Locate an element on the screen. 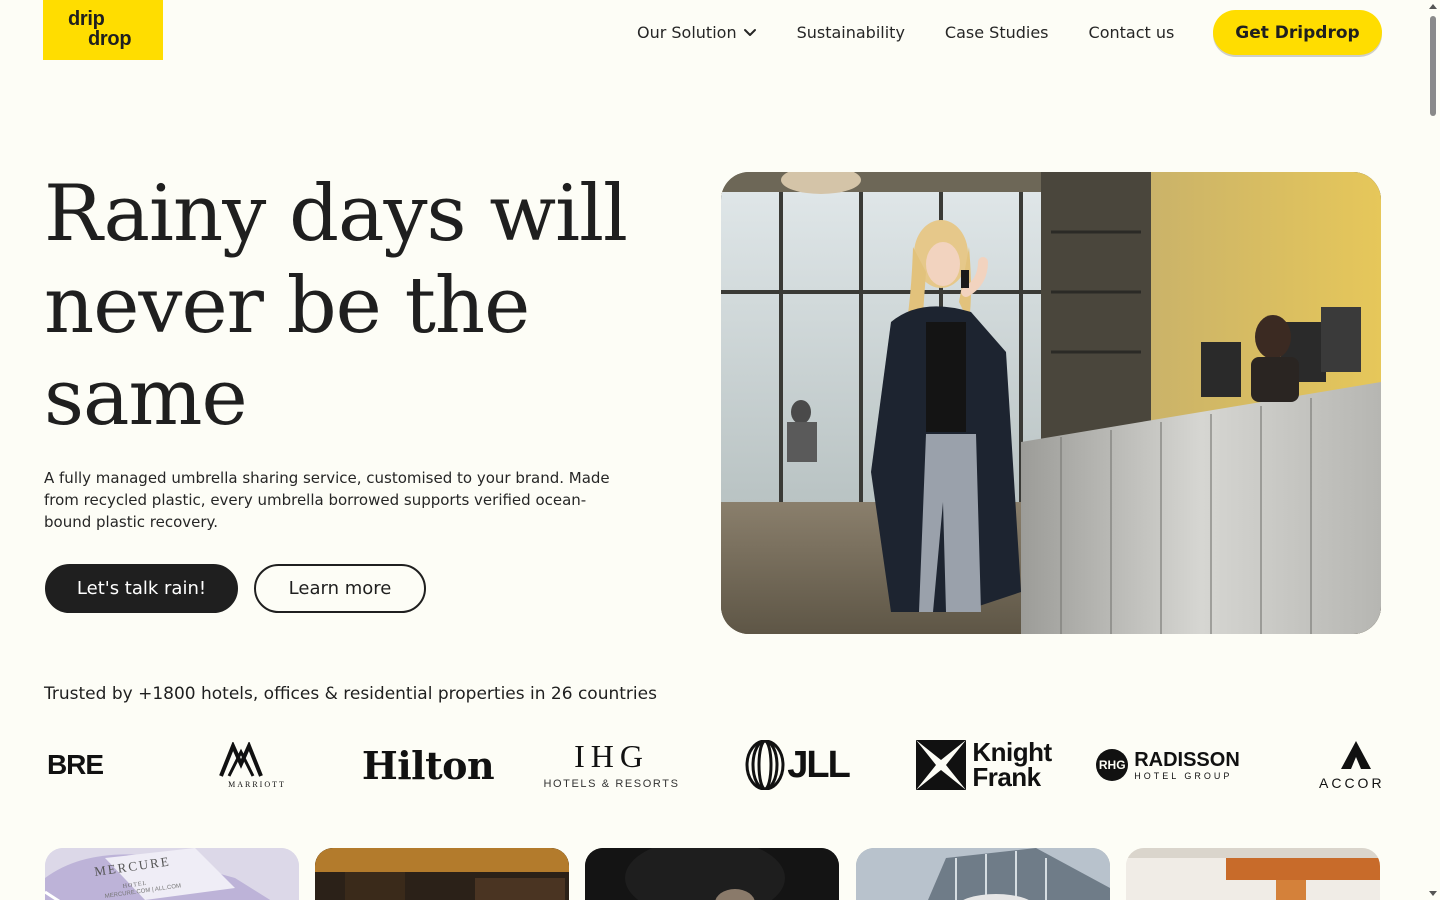 This screenshot has height=900, width=1440. radisson-text-main: RADISSON is located at coordinates (1187, 759).